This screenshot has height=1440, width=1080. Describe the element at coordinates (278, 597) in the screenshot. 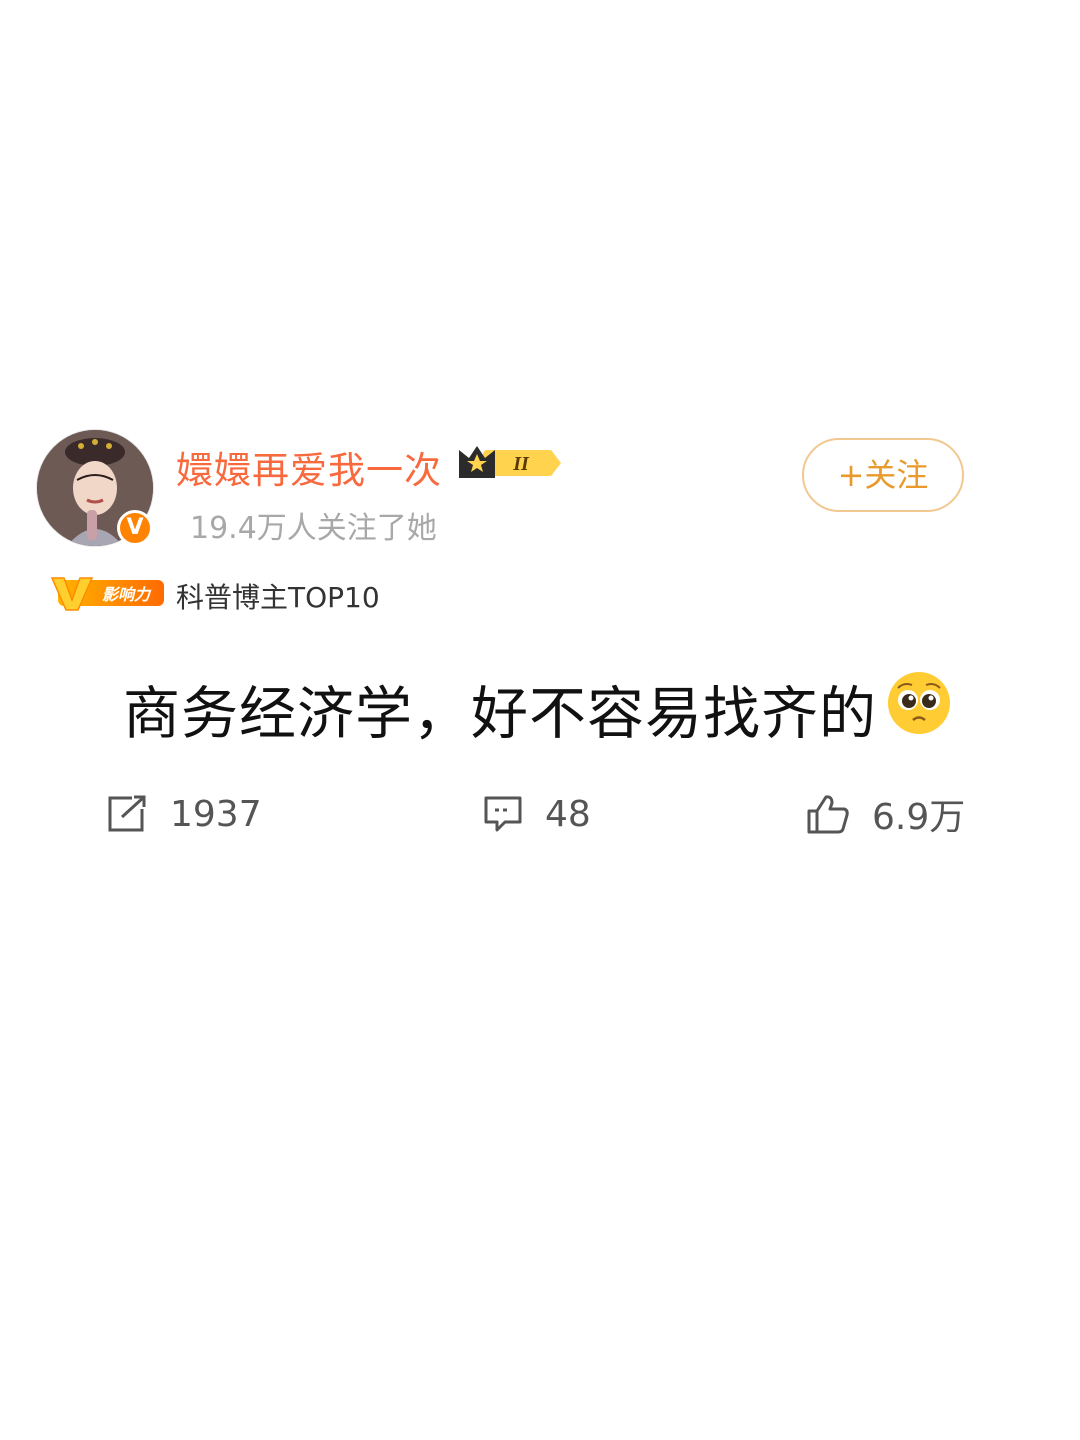

I see `influence-rank: 科普博主TOP10` at that location.